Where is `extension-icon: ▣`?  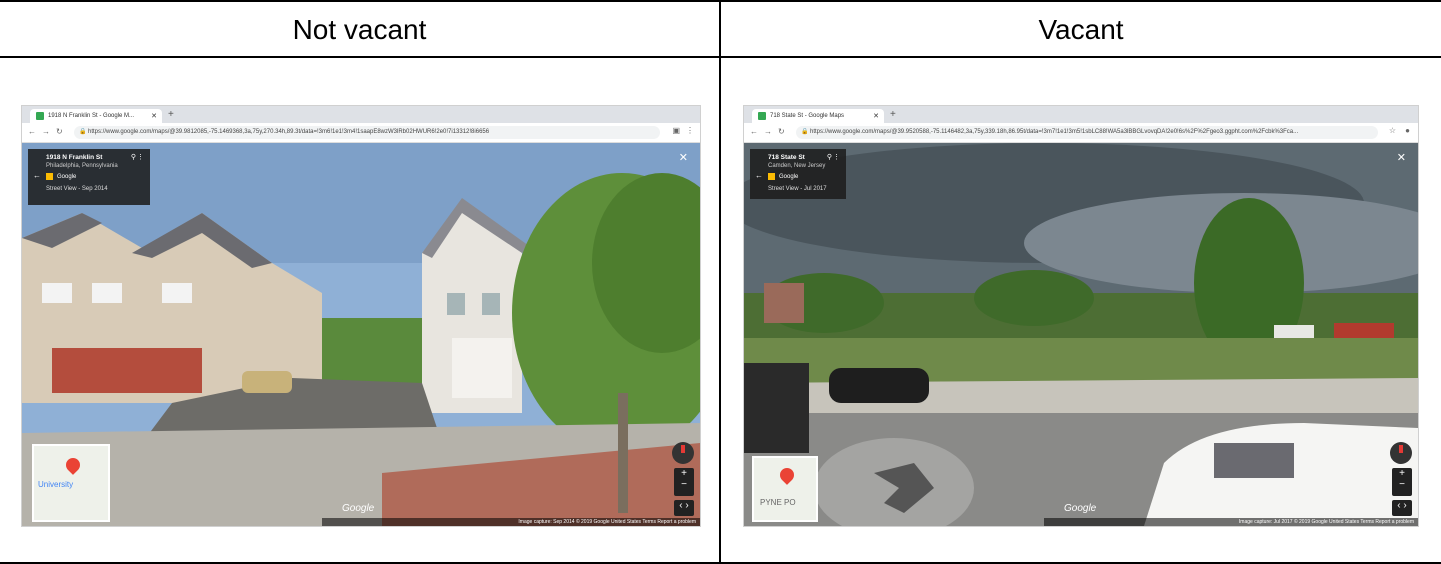
extension-icon: ▣ is located at coordinates (676, 130).